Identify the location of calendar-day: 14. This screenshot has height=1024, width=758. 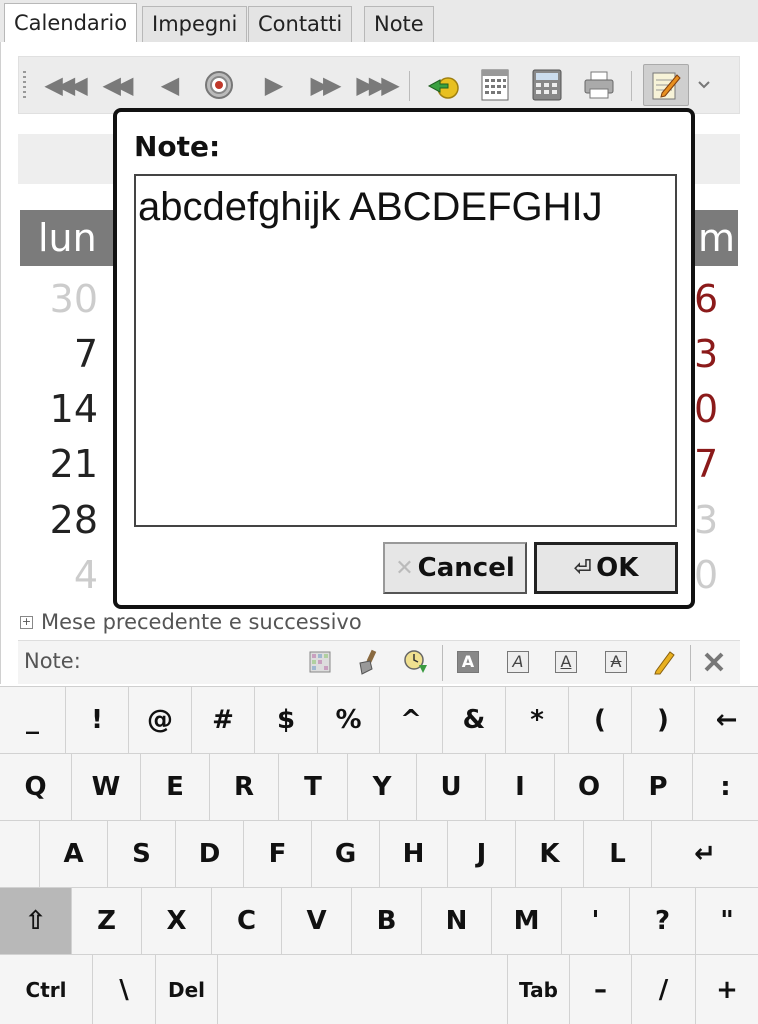
(74, 409).